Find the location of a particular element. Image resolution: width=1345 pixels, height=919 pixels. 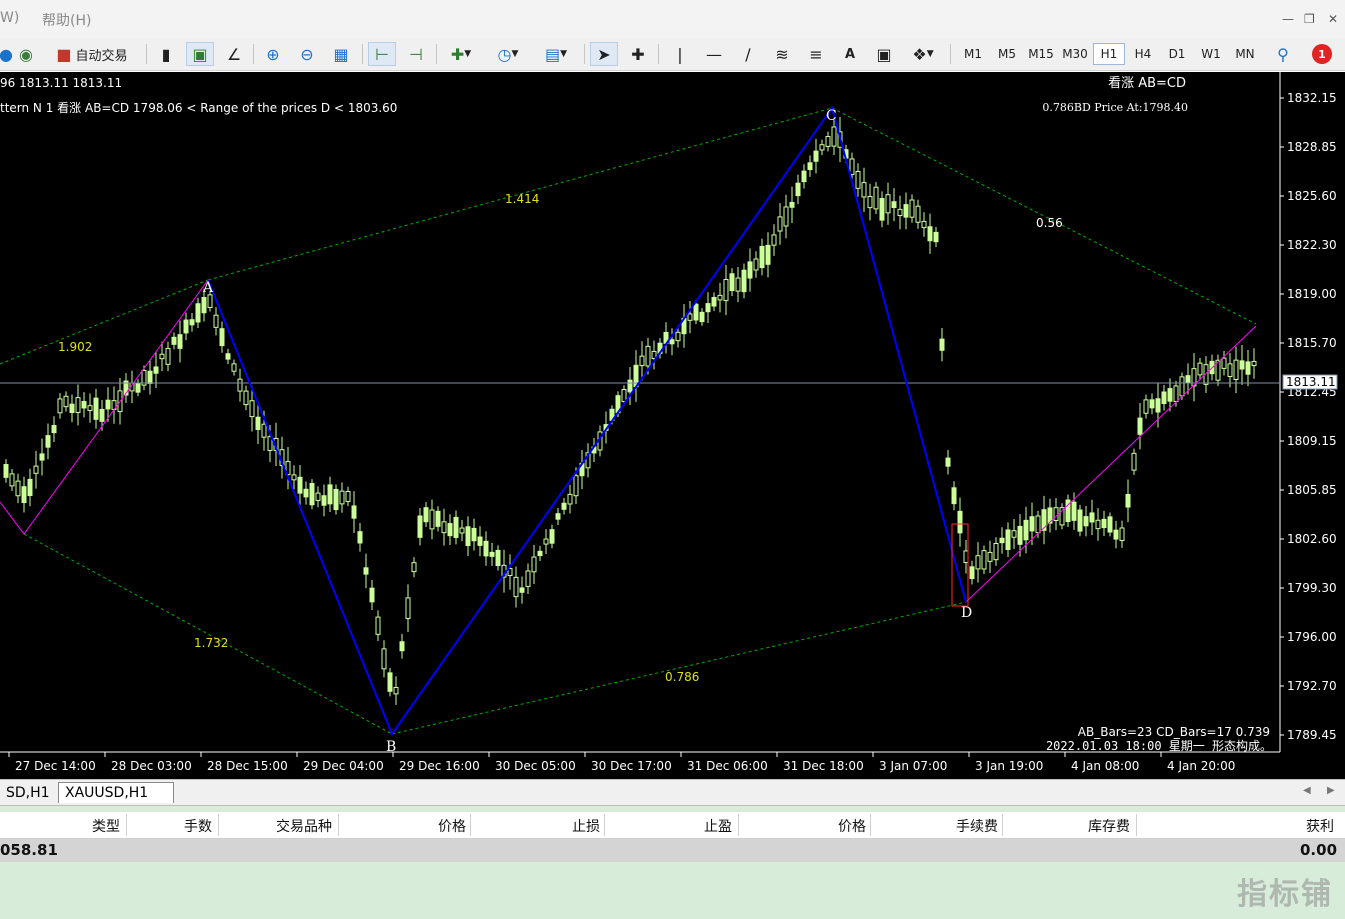

text-tool-icon: A is located at coordinates (850, 54).